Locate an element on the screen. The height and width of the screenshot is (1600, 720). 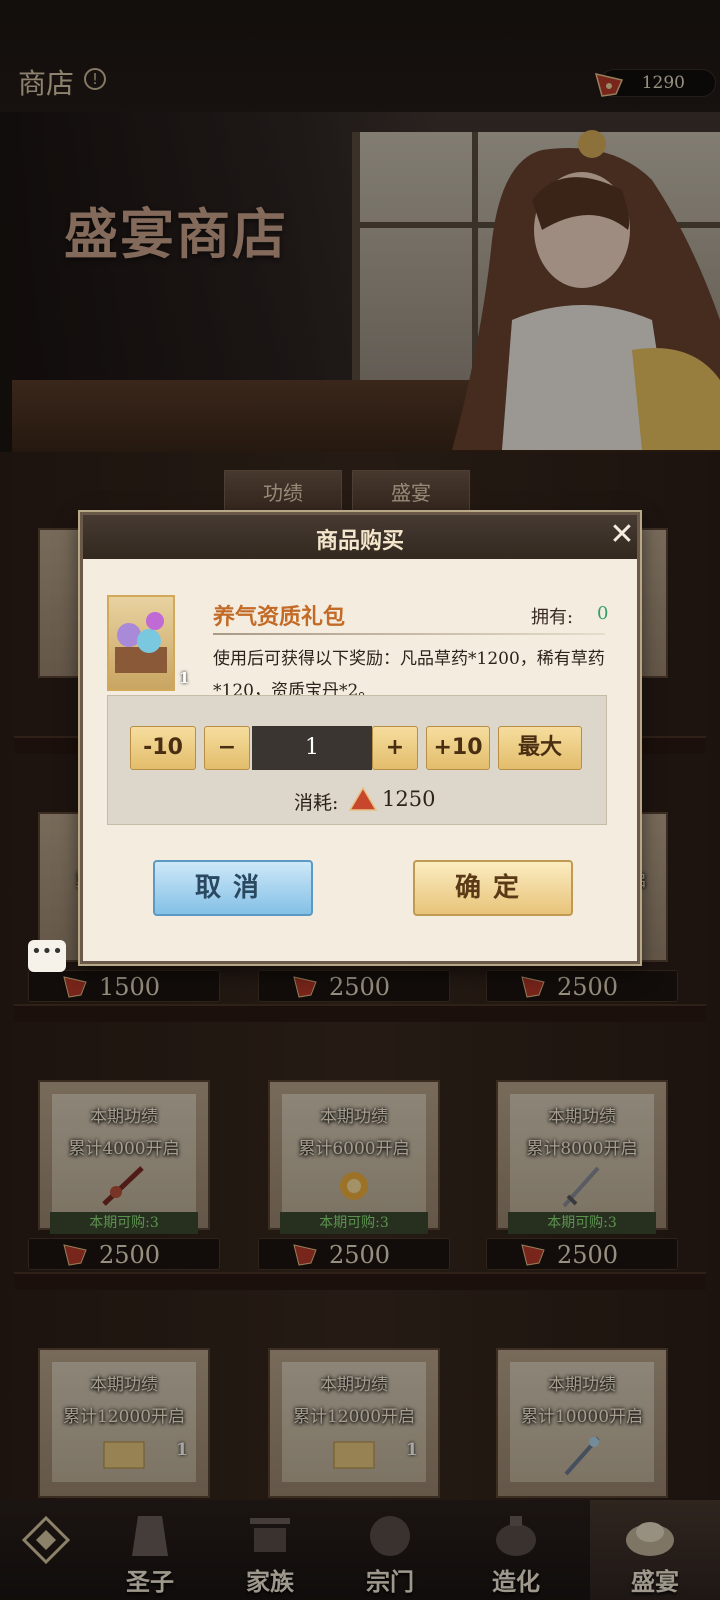
quantity-panel: -10 − 1 + +10 最大 消耗: 1250 is located at coordinates (357, 760).